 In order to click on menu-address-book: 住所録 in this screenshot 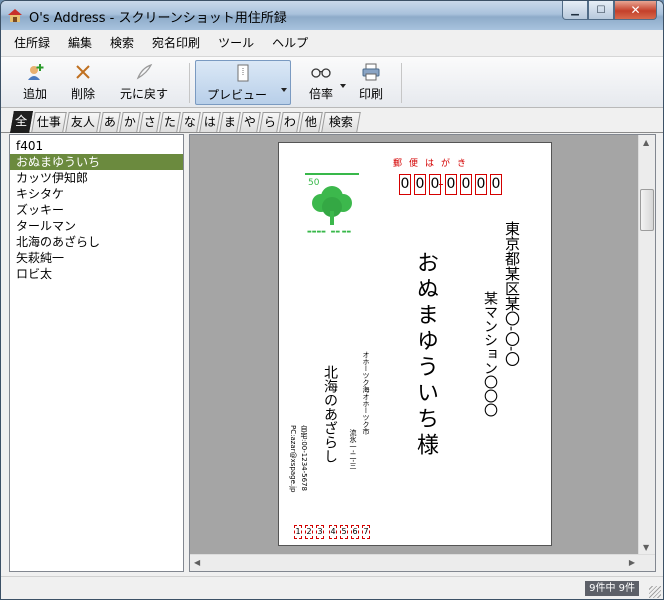, I will do `click(32, 43)`.